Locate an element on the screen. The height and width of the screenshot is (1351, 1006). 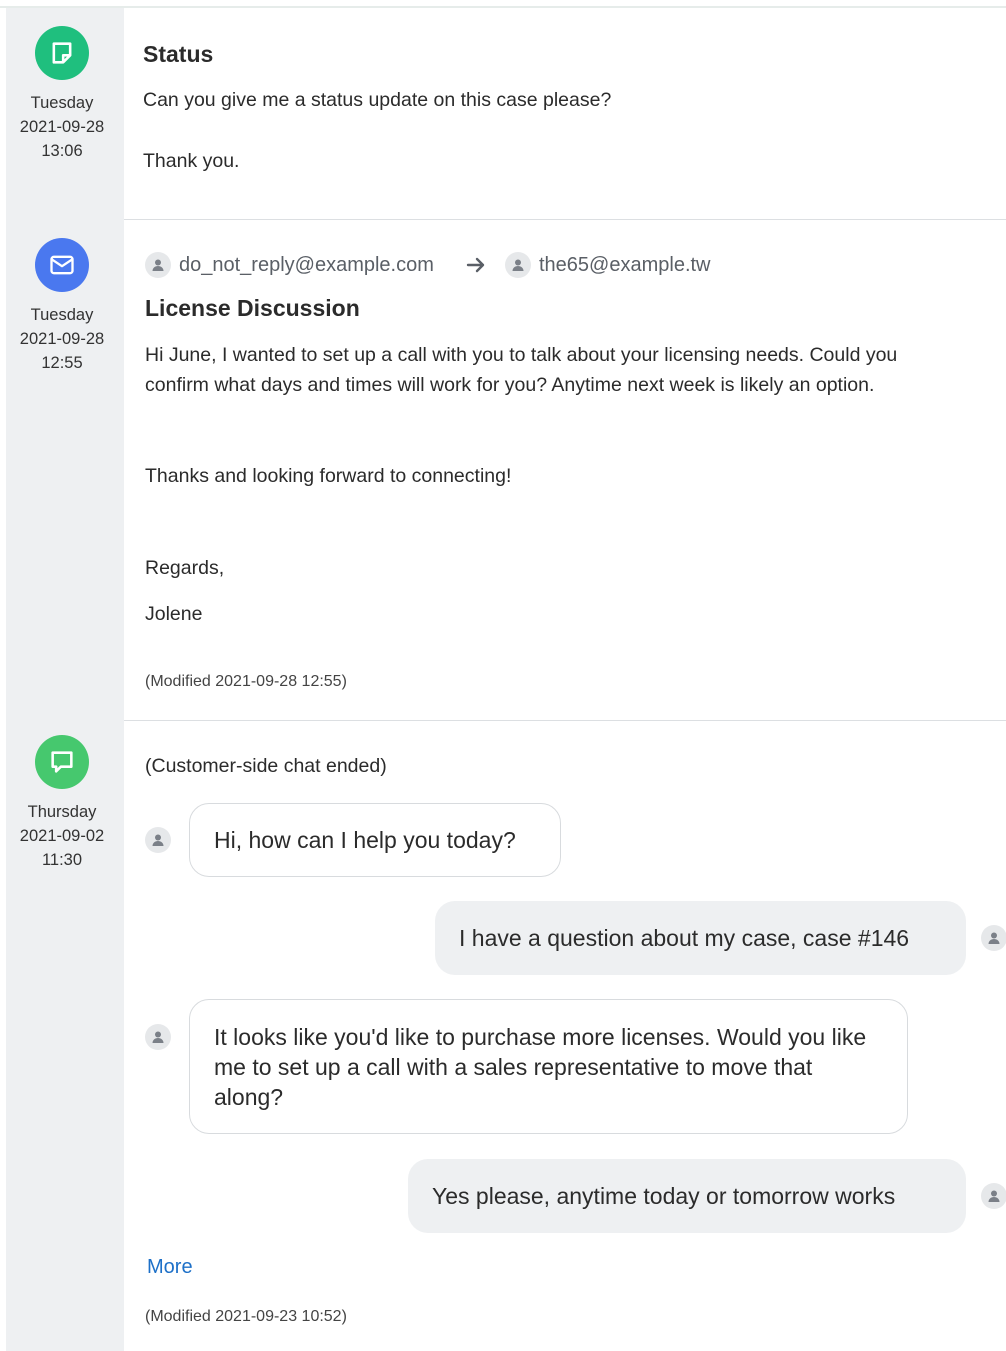
entry-time: 13:06 is located at coordinates (62, 151).